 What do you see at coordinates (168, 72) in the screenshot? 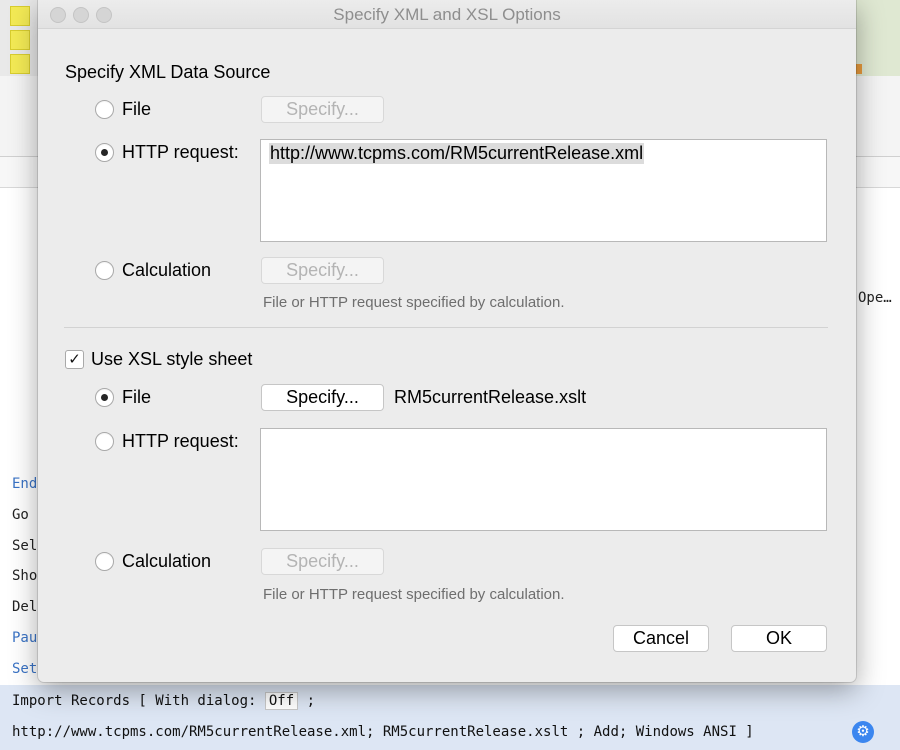
I see `xml-source-heading: Specify XML Data Source` at bounding box center [168, 72].